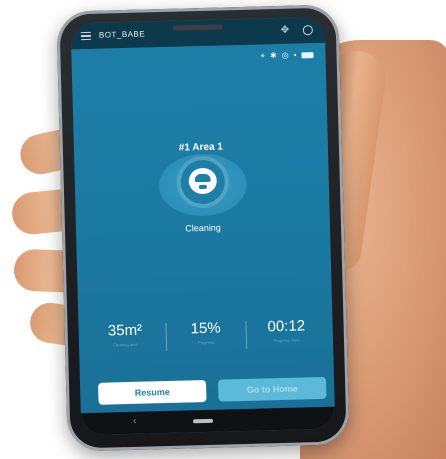 The image size is (446, 459). I want to click on stat-caption: Progress Time, so click(286, 340).